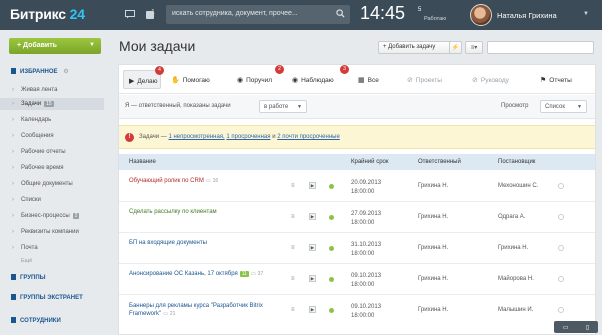  What do you see at coordinates (382, 13) in the screenshot?
I see `clock: 14:45` at bounding box center [382, 13].